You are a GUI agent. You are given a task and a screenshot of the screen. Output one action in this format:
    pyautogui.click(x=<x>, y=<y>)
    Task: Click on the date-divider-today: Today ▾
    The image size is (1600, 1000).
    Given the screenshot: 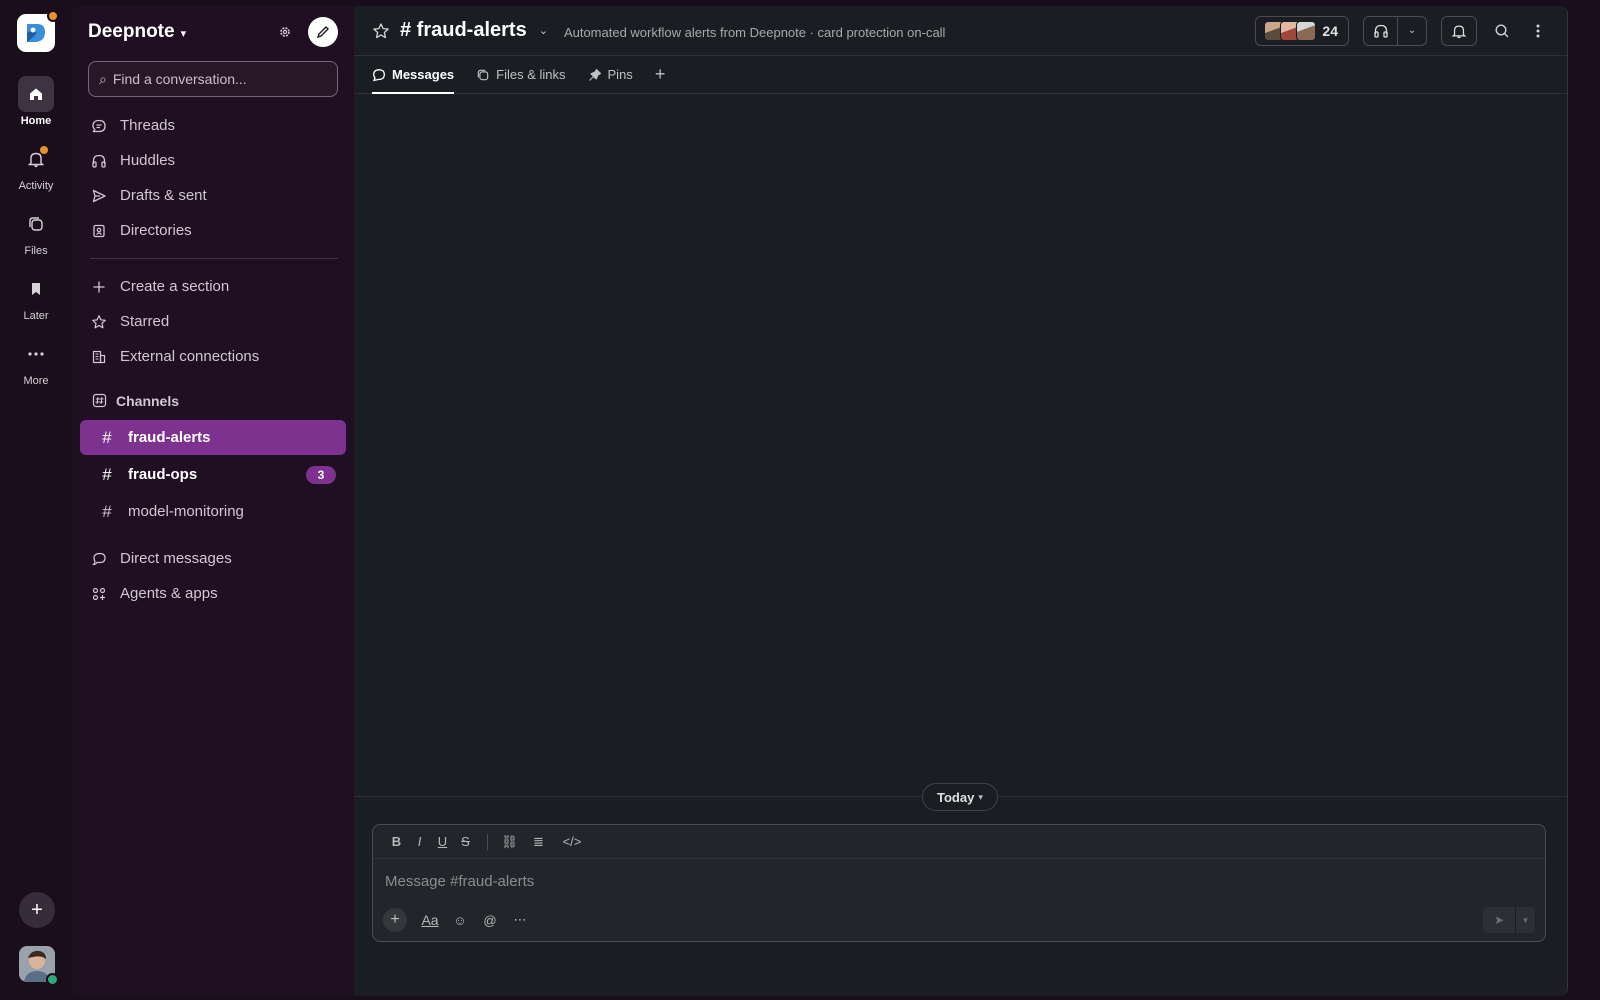 What is the action you would take?
    pyautogui.click(x=960, y=797)
    